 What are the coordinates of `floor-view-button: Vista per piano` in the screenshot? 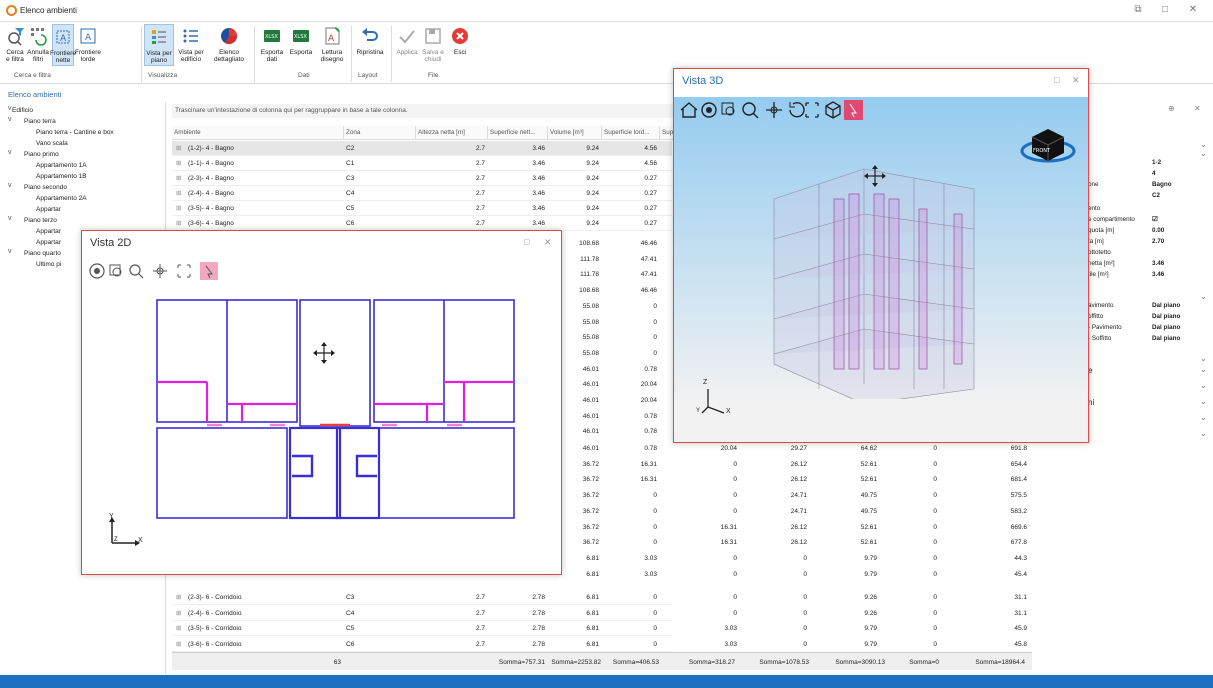 It's located at (159, 45).